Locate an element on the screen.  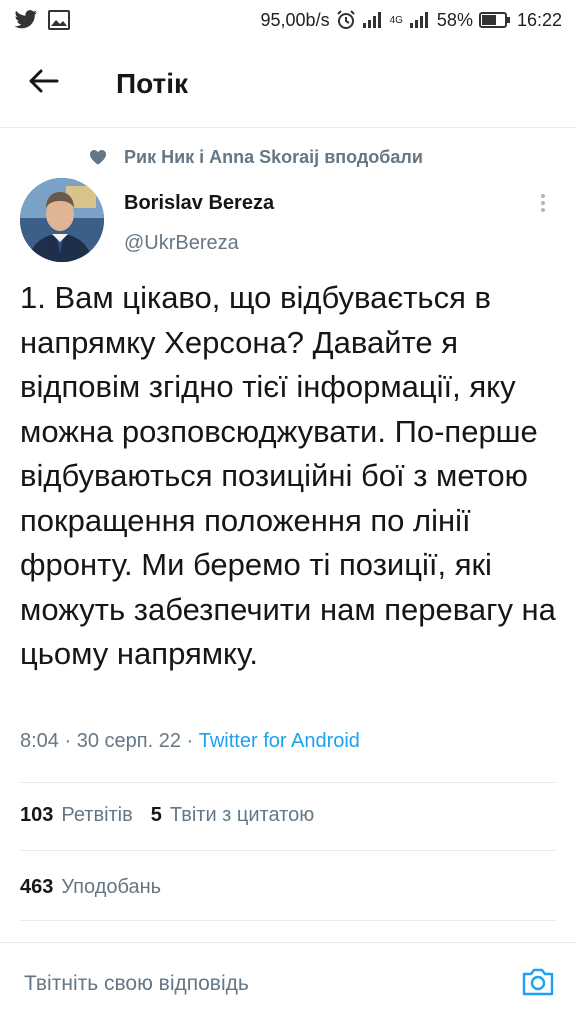
likes-label: Уподобань is located at coordinates (111, 887).